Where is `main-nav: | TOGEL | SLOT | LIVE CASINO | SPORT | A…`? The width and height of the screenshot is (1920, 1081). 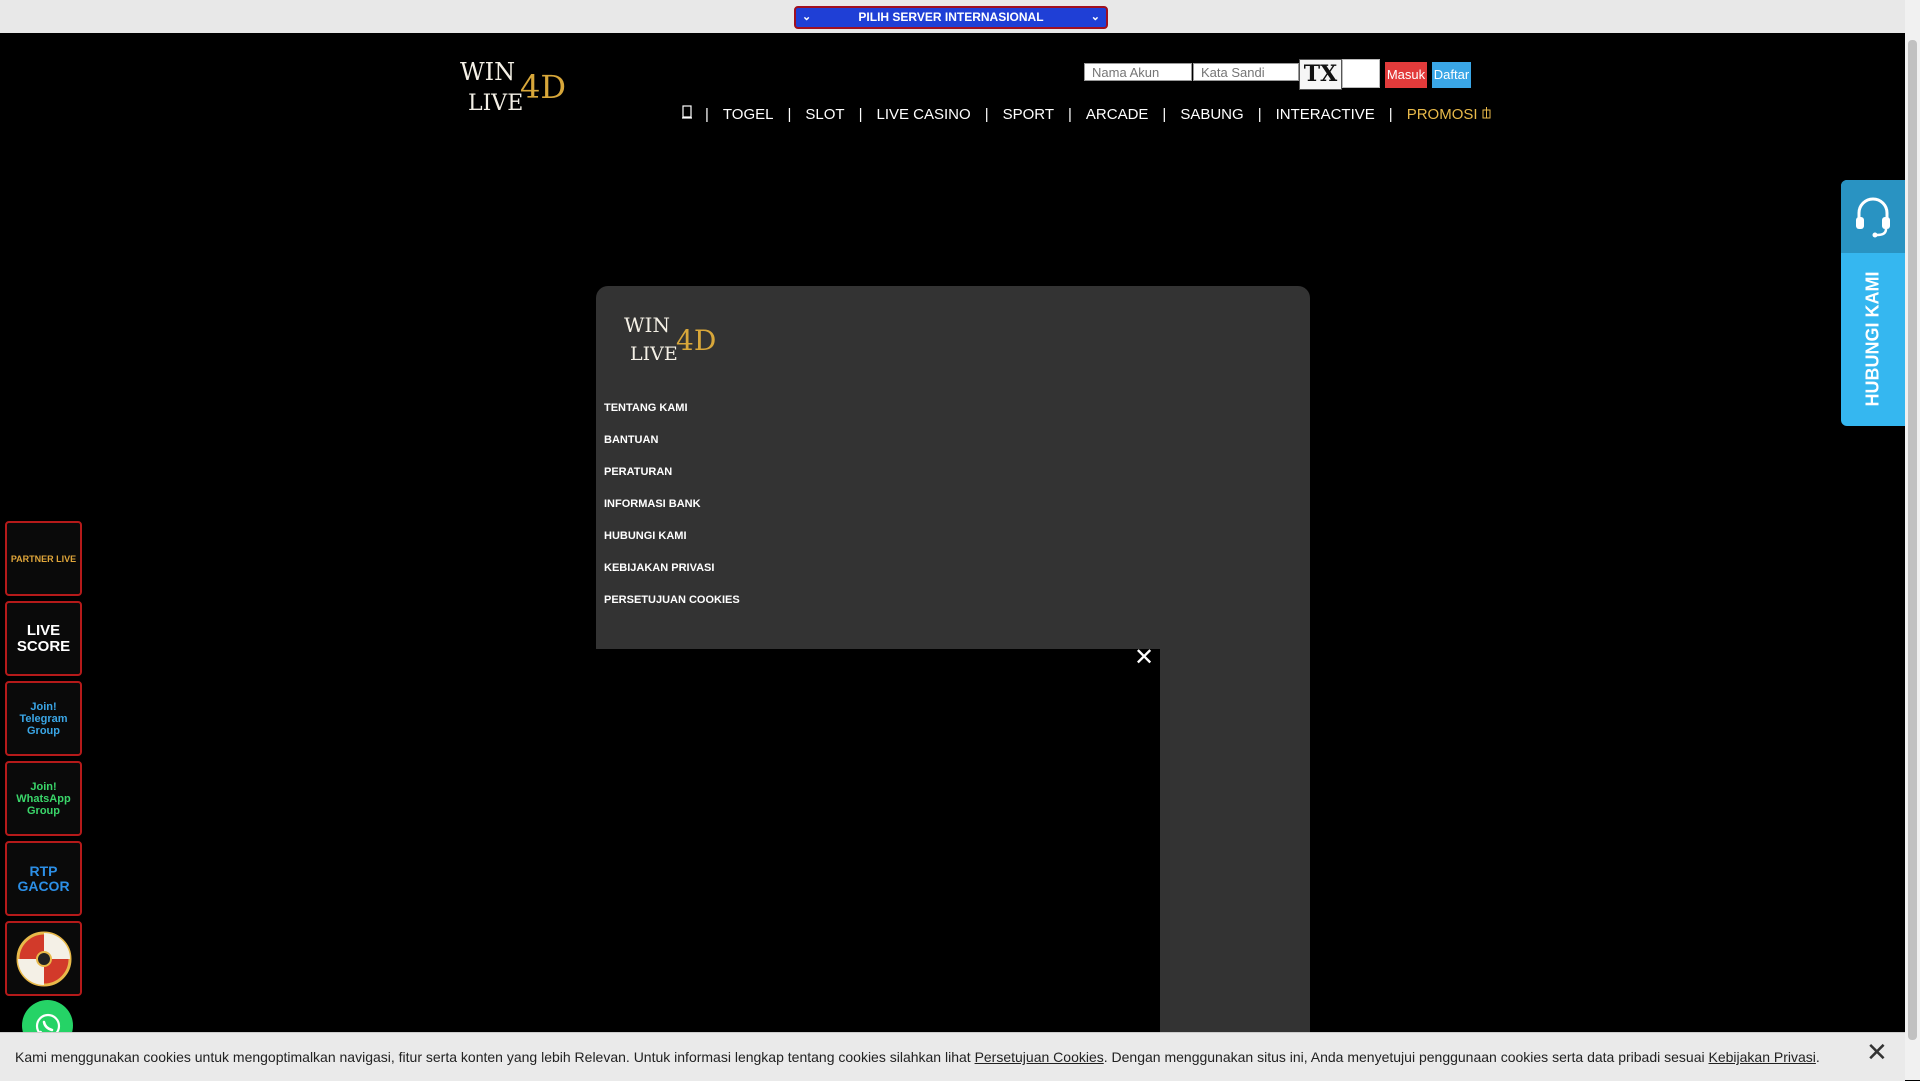
main-nav: | TOGEL | SLOT | LIVE CASINO | SPORT | A… is located at coordinates (1091, 114).